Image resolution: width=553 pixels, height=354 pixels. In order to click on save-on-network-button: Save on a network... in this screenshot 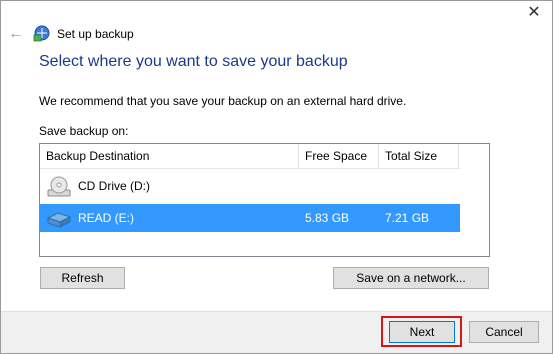, I will do `click(411, 278)`.